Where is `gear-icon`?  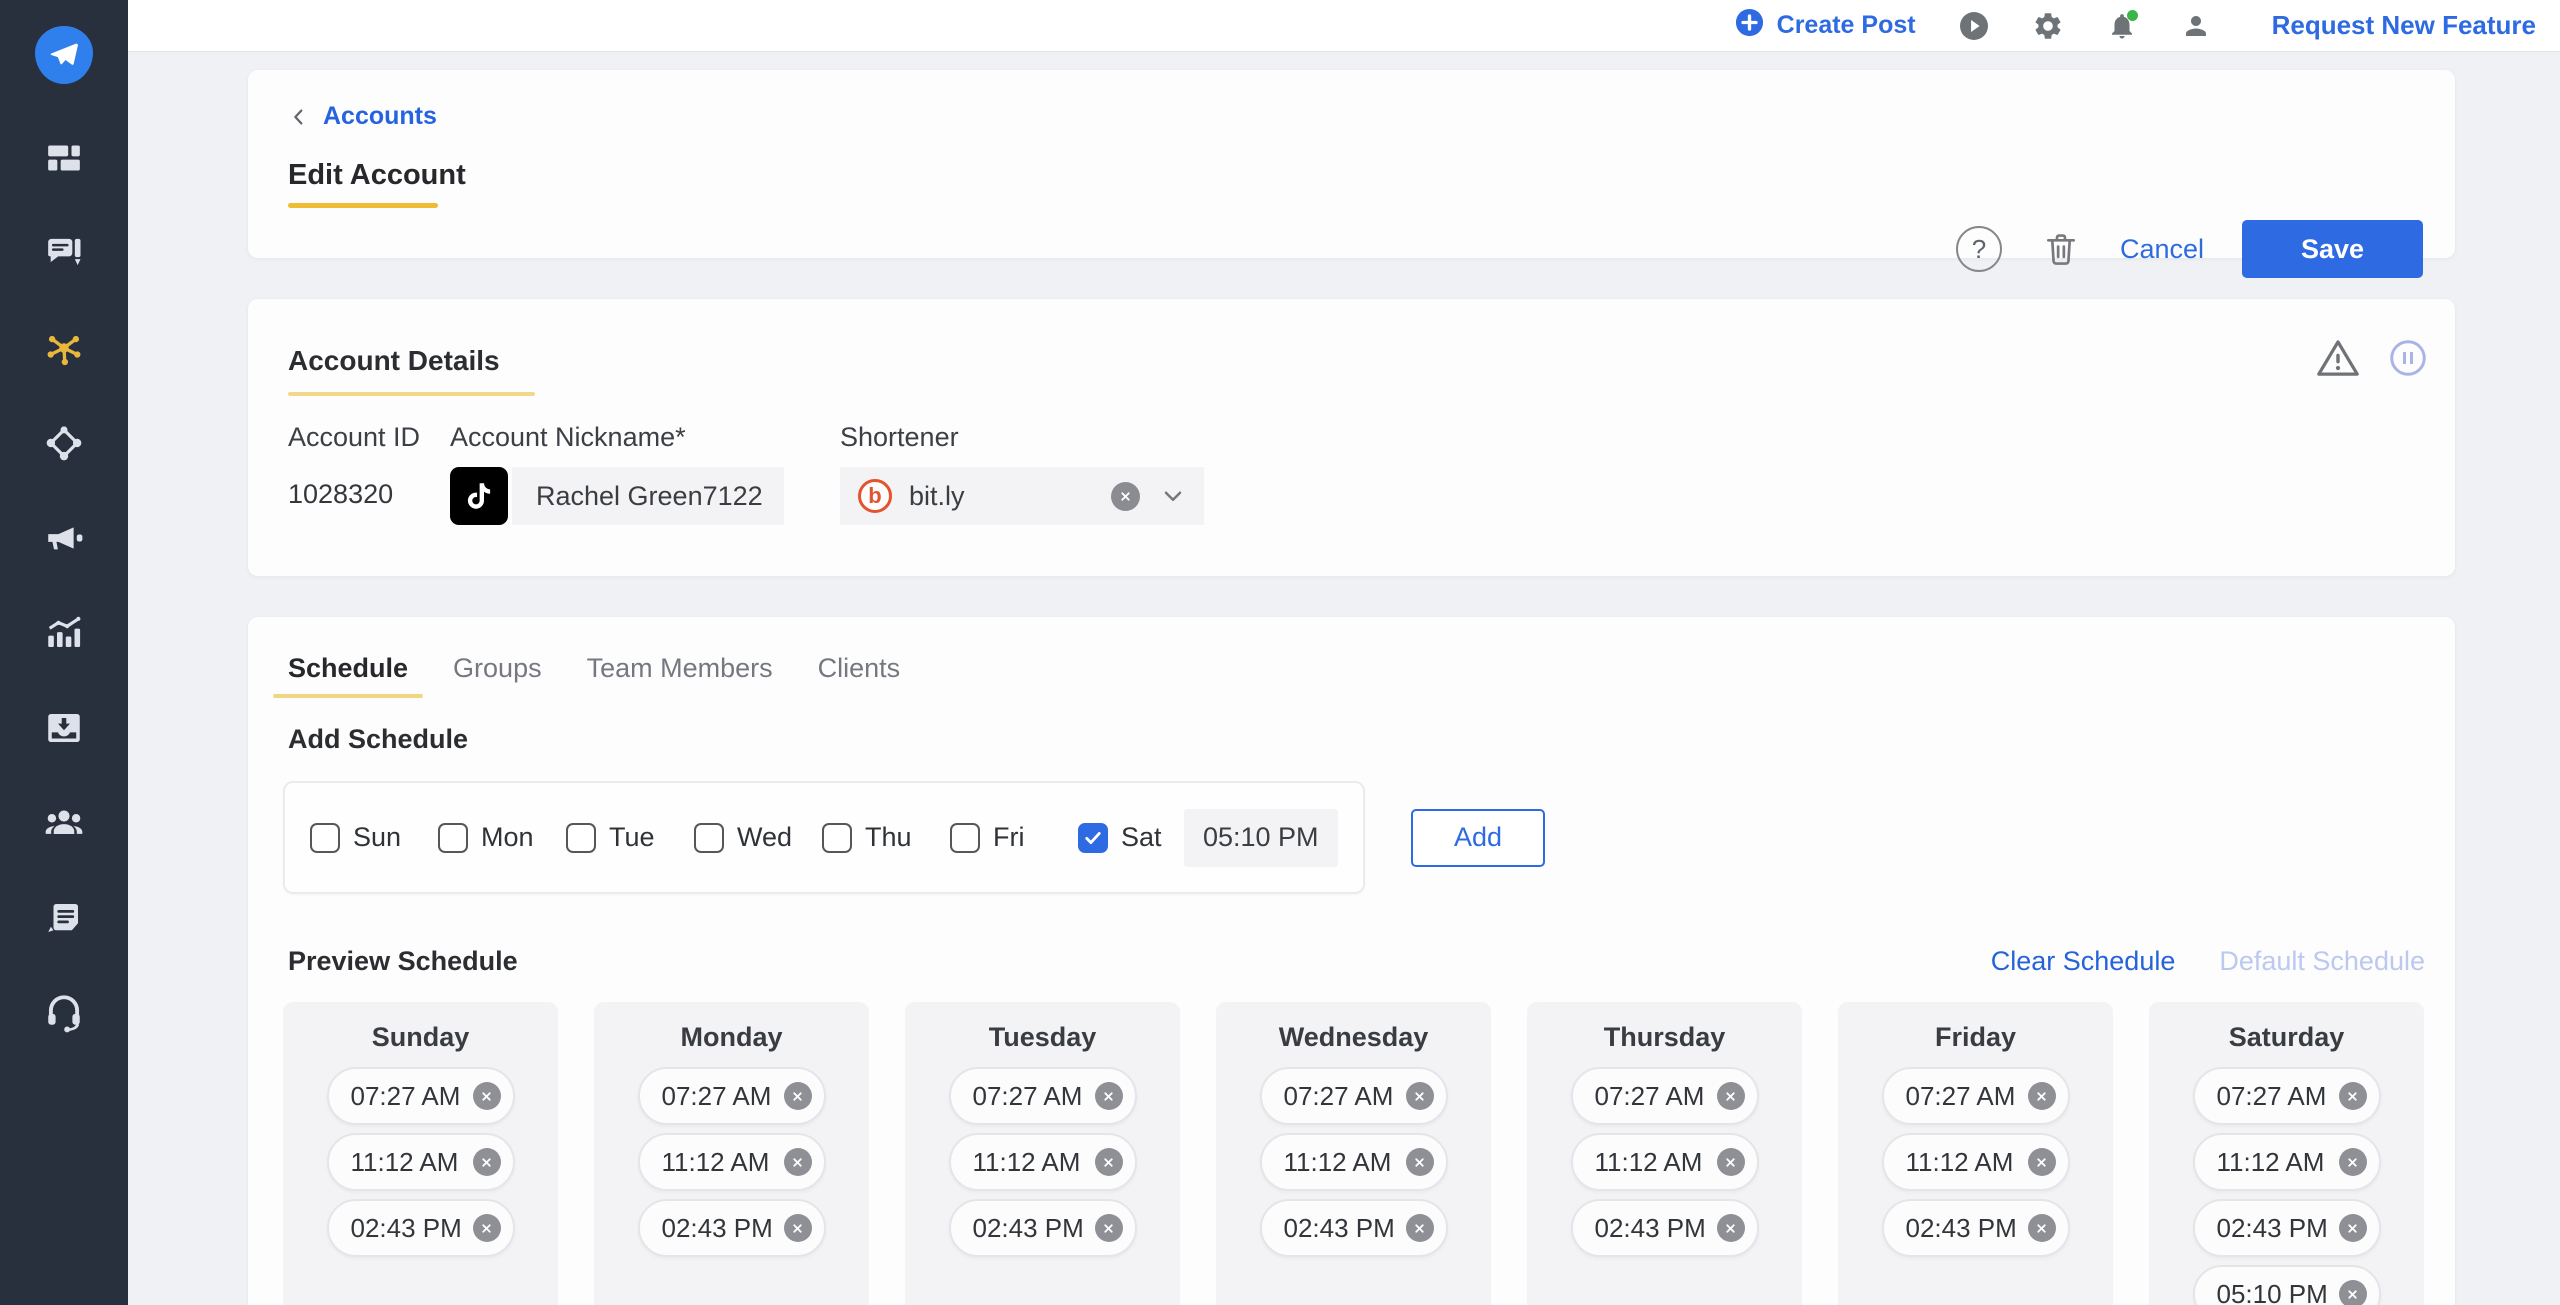
gear-icon is located at coordinates (2048, 26).